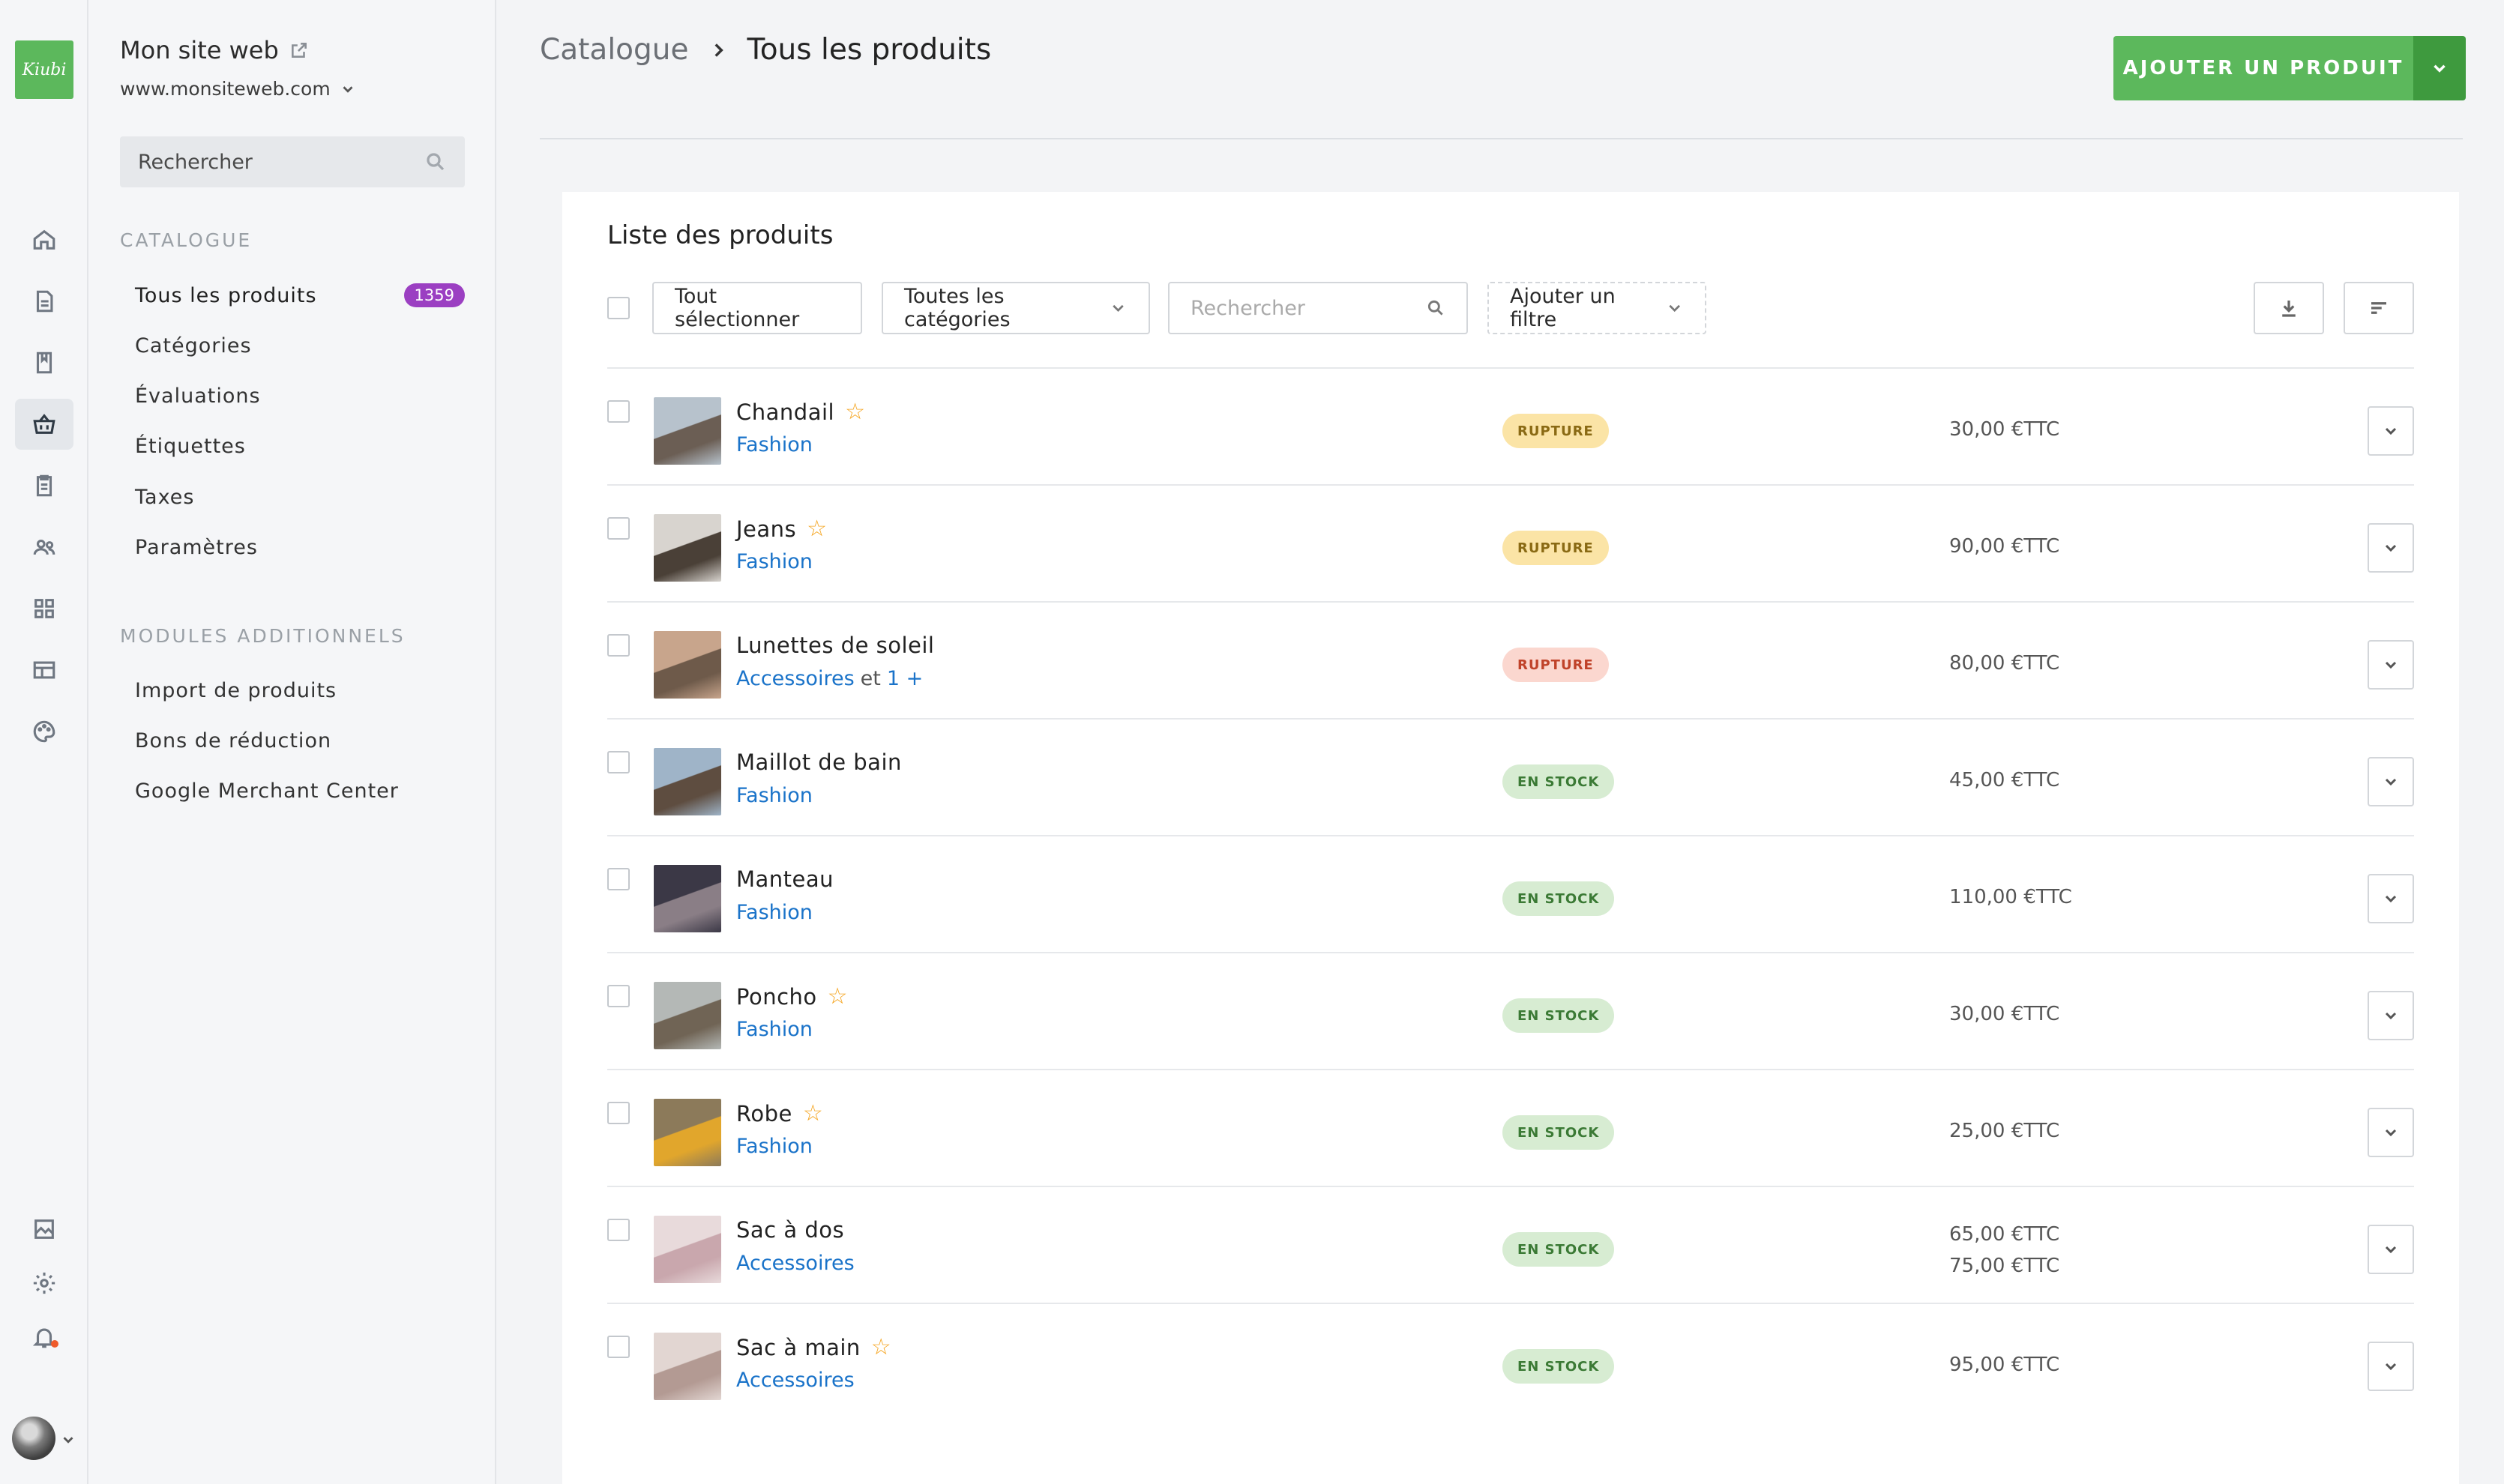 This screenshot has width=2504, height=1484. Describe the element at coordinates (238, 89) in the screenshot. I see `site-url-selector: www.monsiteweb.com` at that location.